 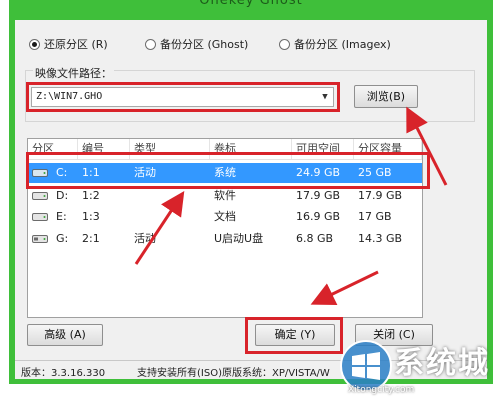 I want to click on radio-restore-label: 还原分区 (R), so click(x=76, y=44).